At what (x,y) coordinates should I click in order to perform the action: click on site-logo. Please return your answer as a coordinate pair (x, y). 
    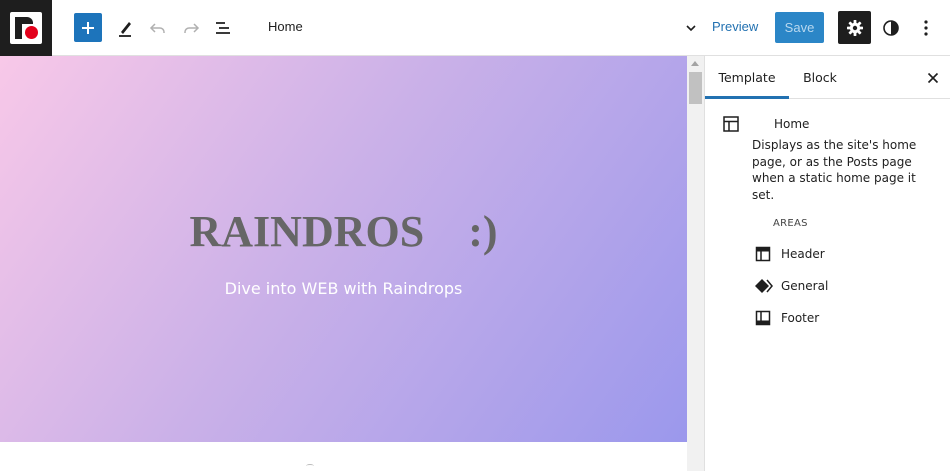
    Looking at the image, I should click on (26, 28).